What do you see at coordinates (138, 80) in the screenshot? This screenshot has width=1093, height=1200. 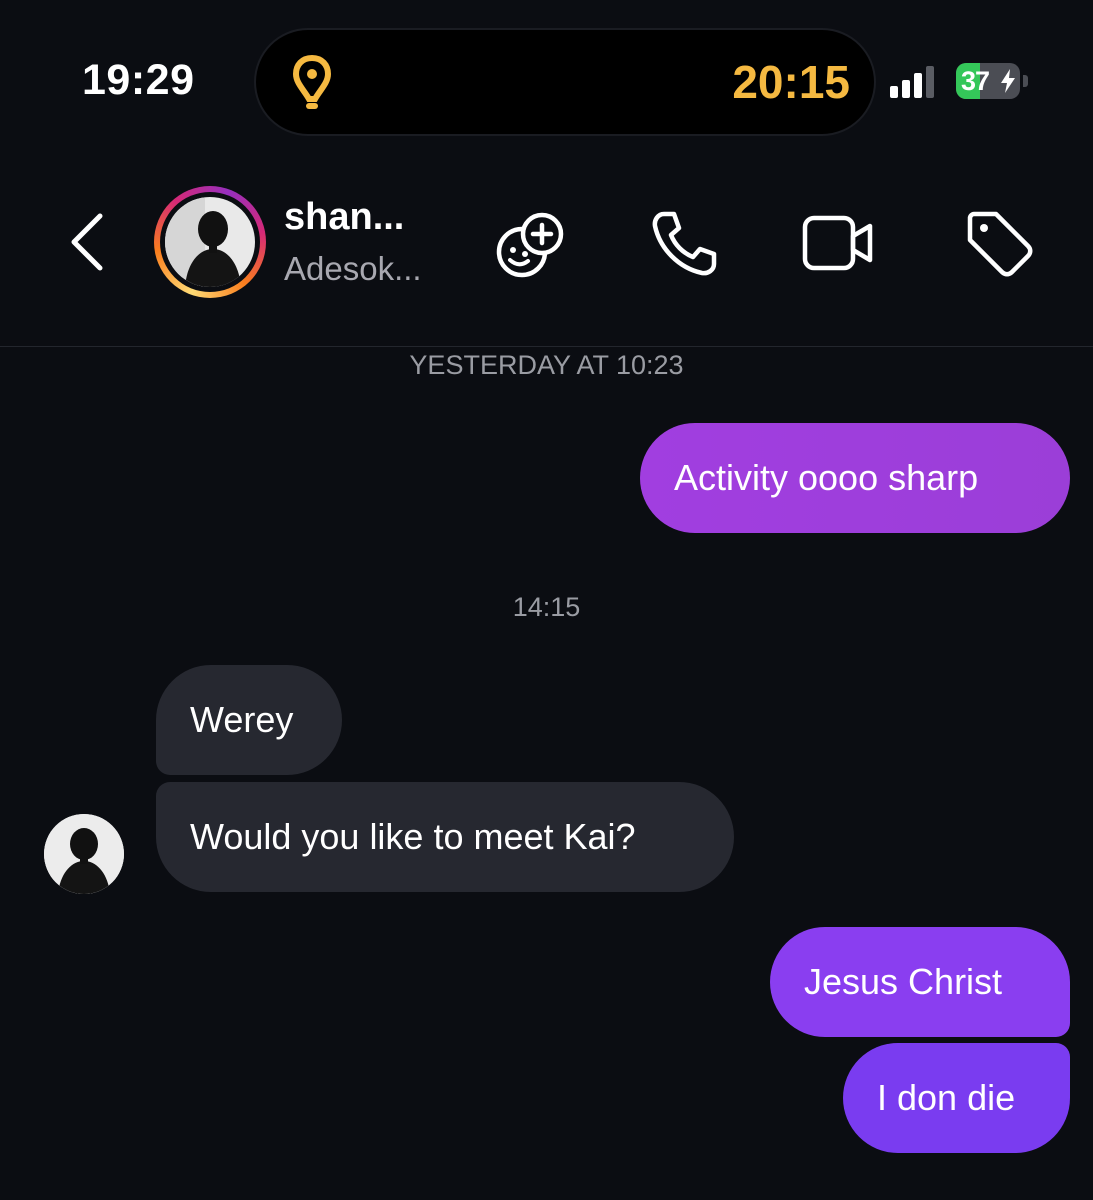 I see `status-time: 19:29` at bounding box center [138, 80].